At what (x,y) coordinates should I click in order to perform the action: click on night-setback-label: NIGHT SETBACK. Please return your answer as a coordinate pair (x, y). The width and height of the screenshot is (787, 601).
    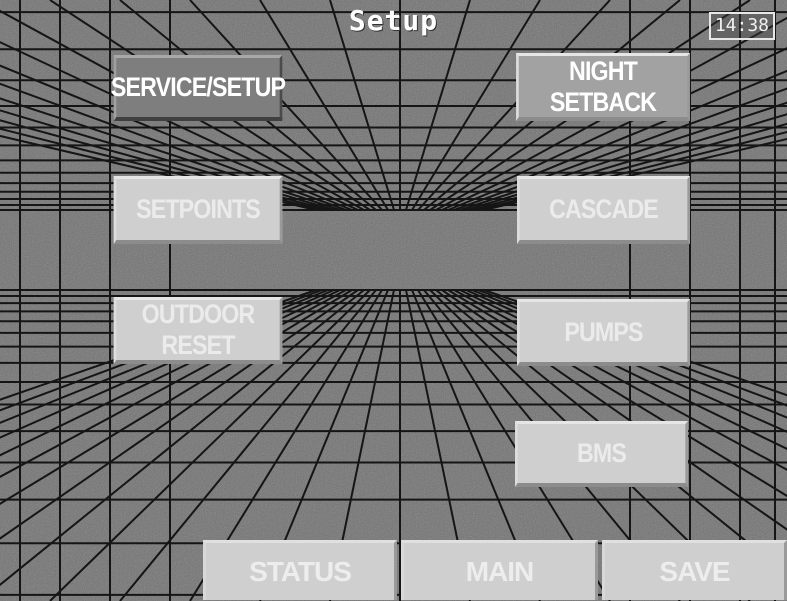
    Looking at the image, I should click on (603, 86).